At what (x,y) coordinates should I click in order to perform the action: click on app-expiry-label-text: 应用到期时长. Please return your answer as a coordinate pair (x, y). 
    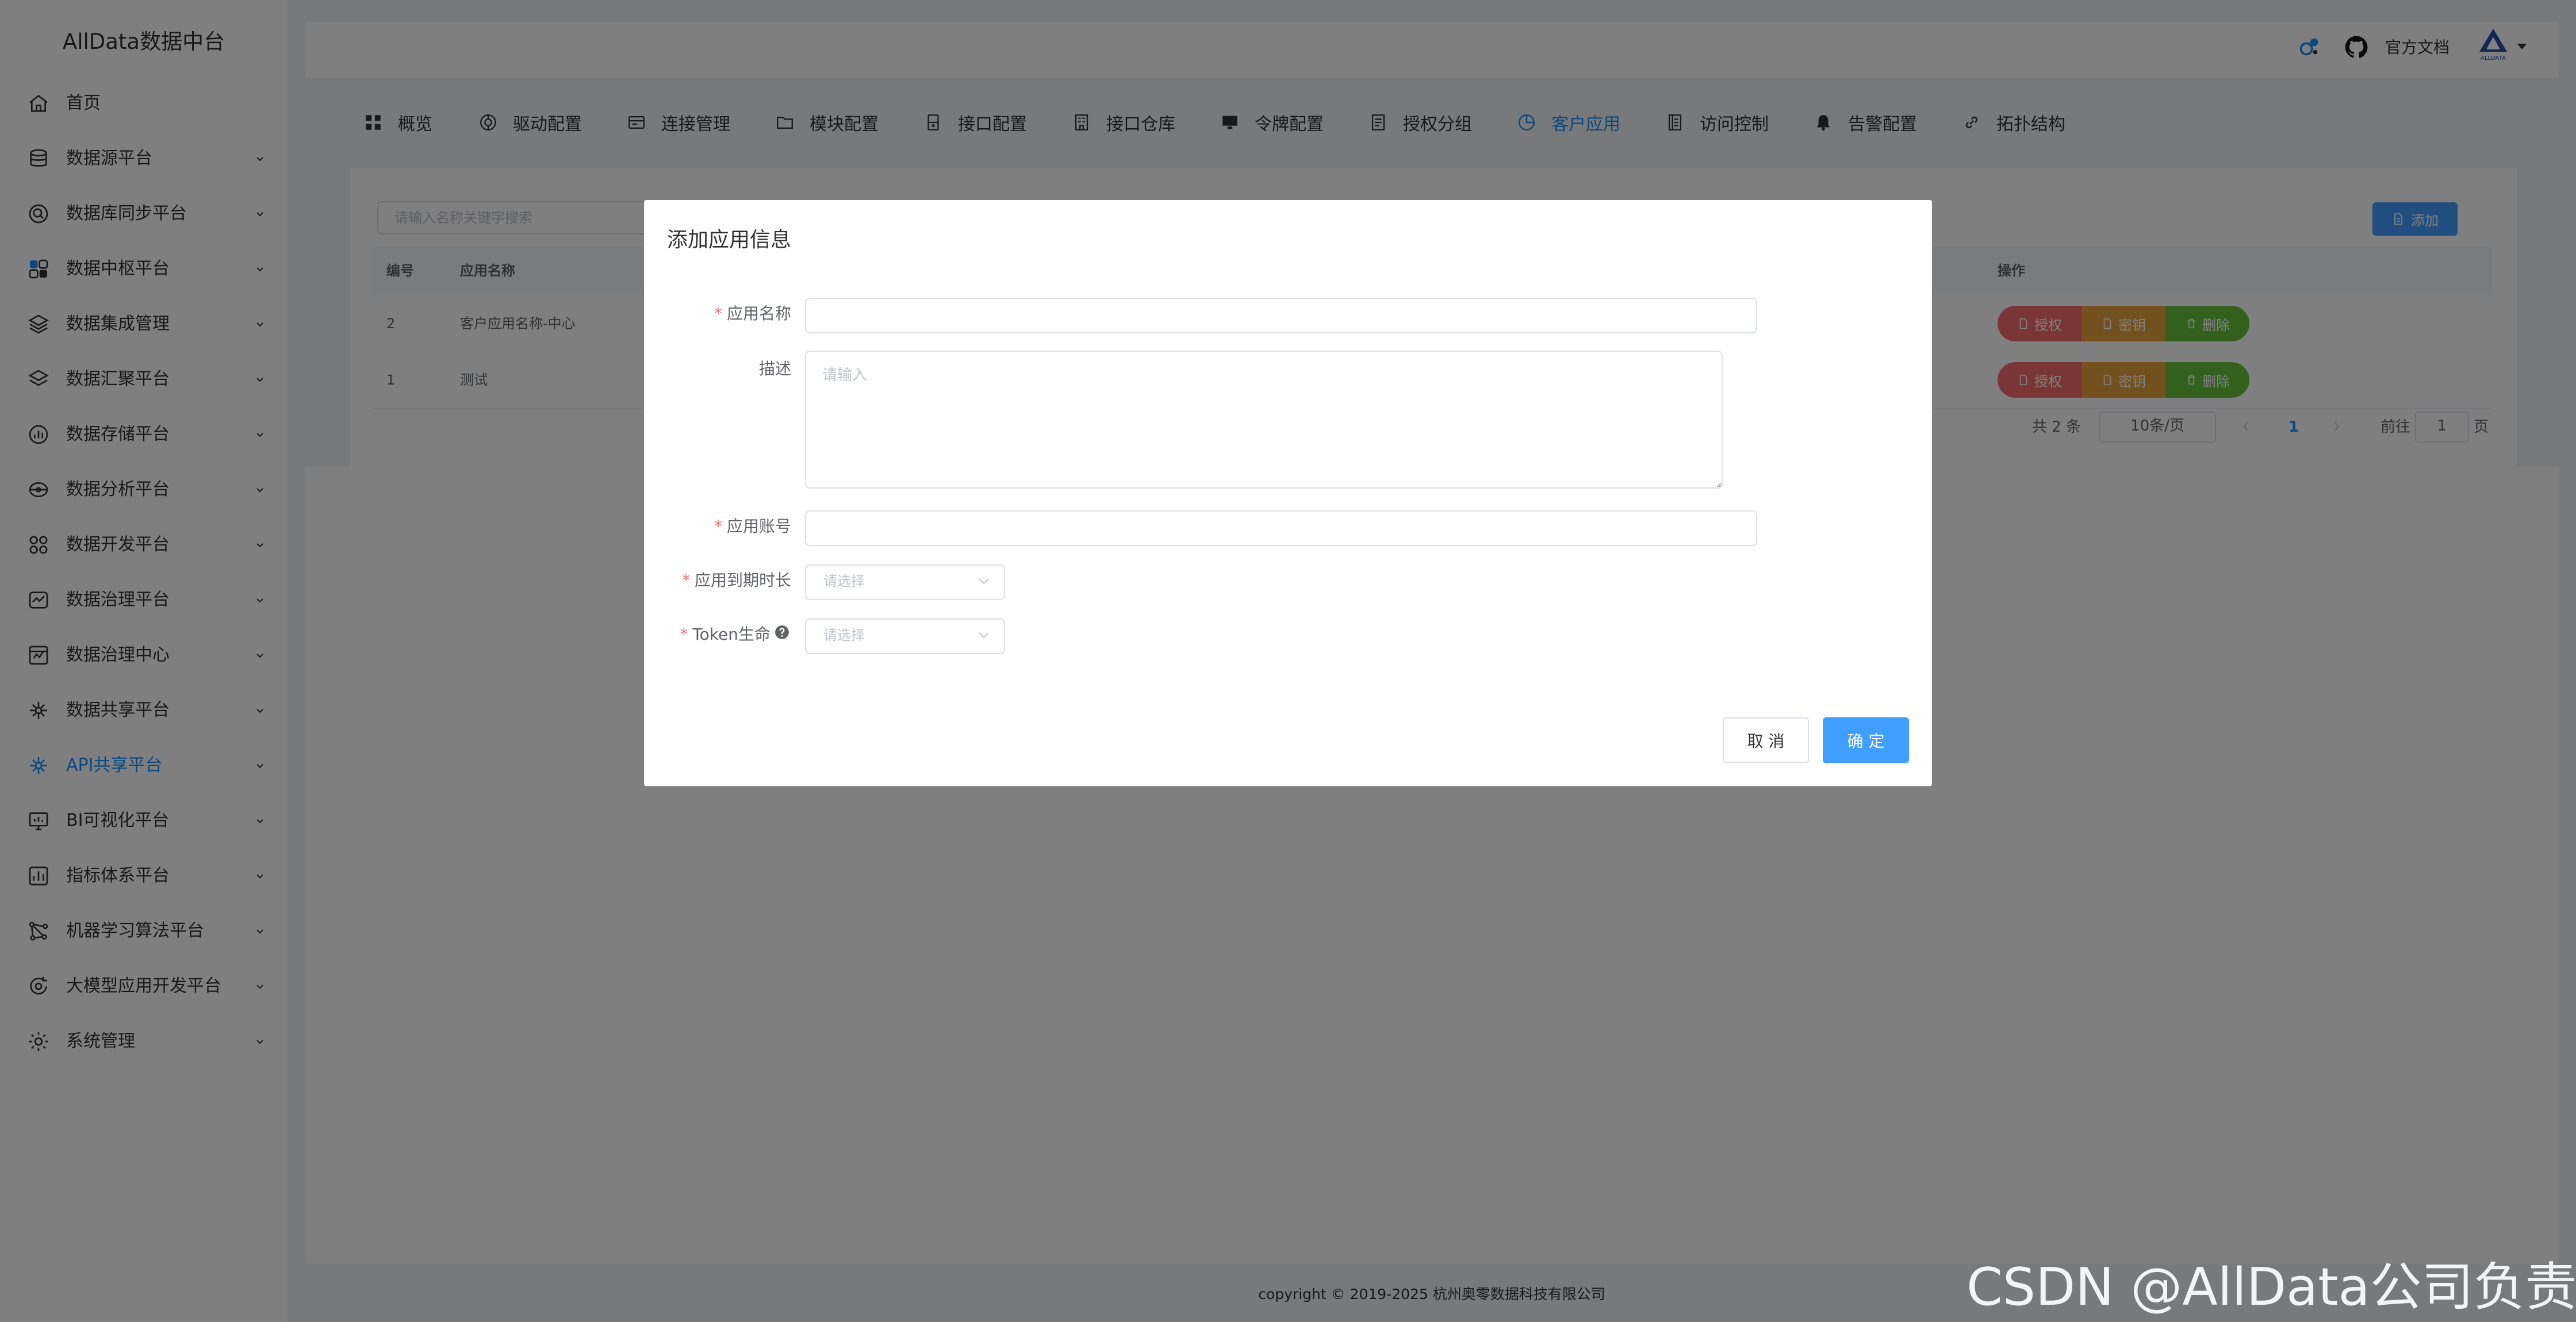
    Looking at the image, I should click on (742, 580).